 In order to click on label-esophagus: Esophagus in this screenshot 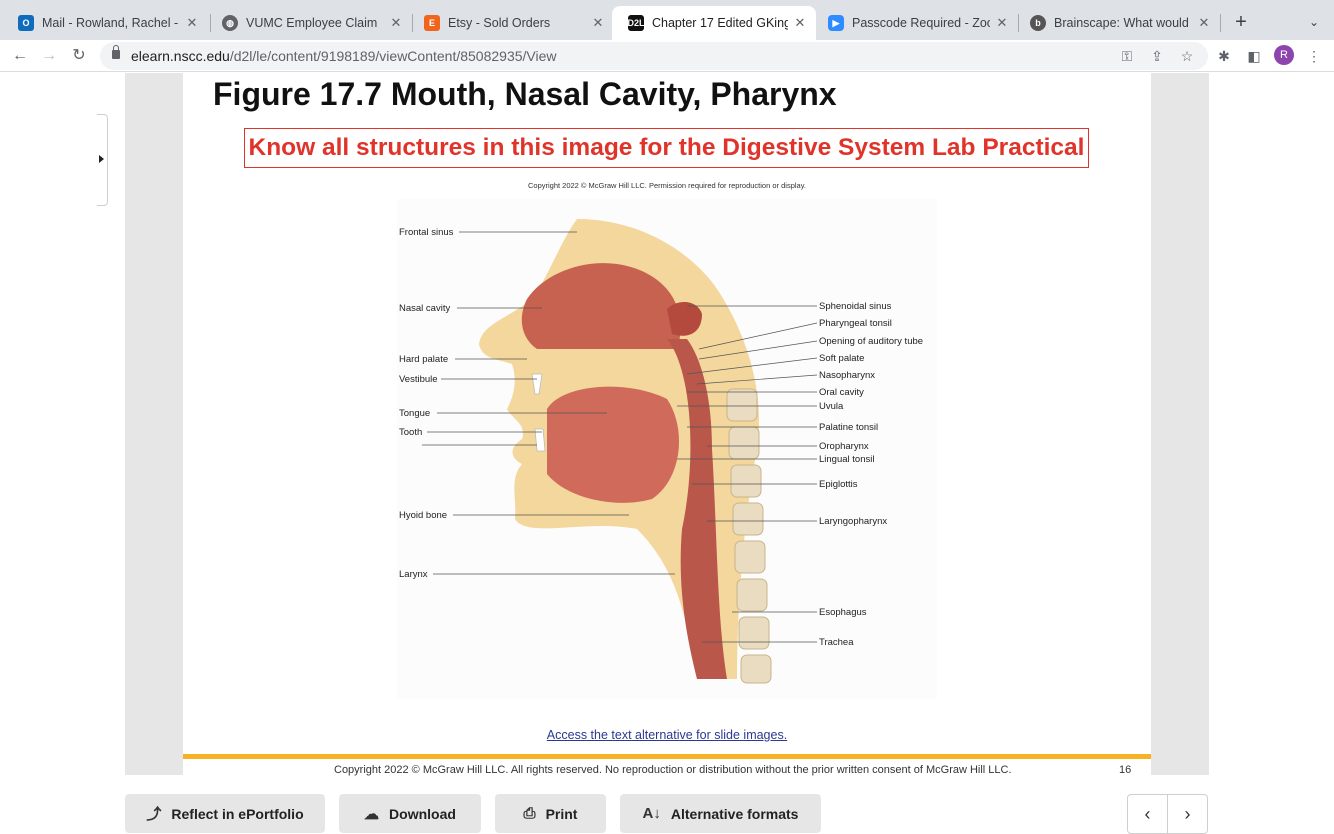, I will do `click(843, 612)`.